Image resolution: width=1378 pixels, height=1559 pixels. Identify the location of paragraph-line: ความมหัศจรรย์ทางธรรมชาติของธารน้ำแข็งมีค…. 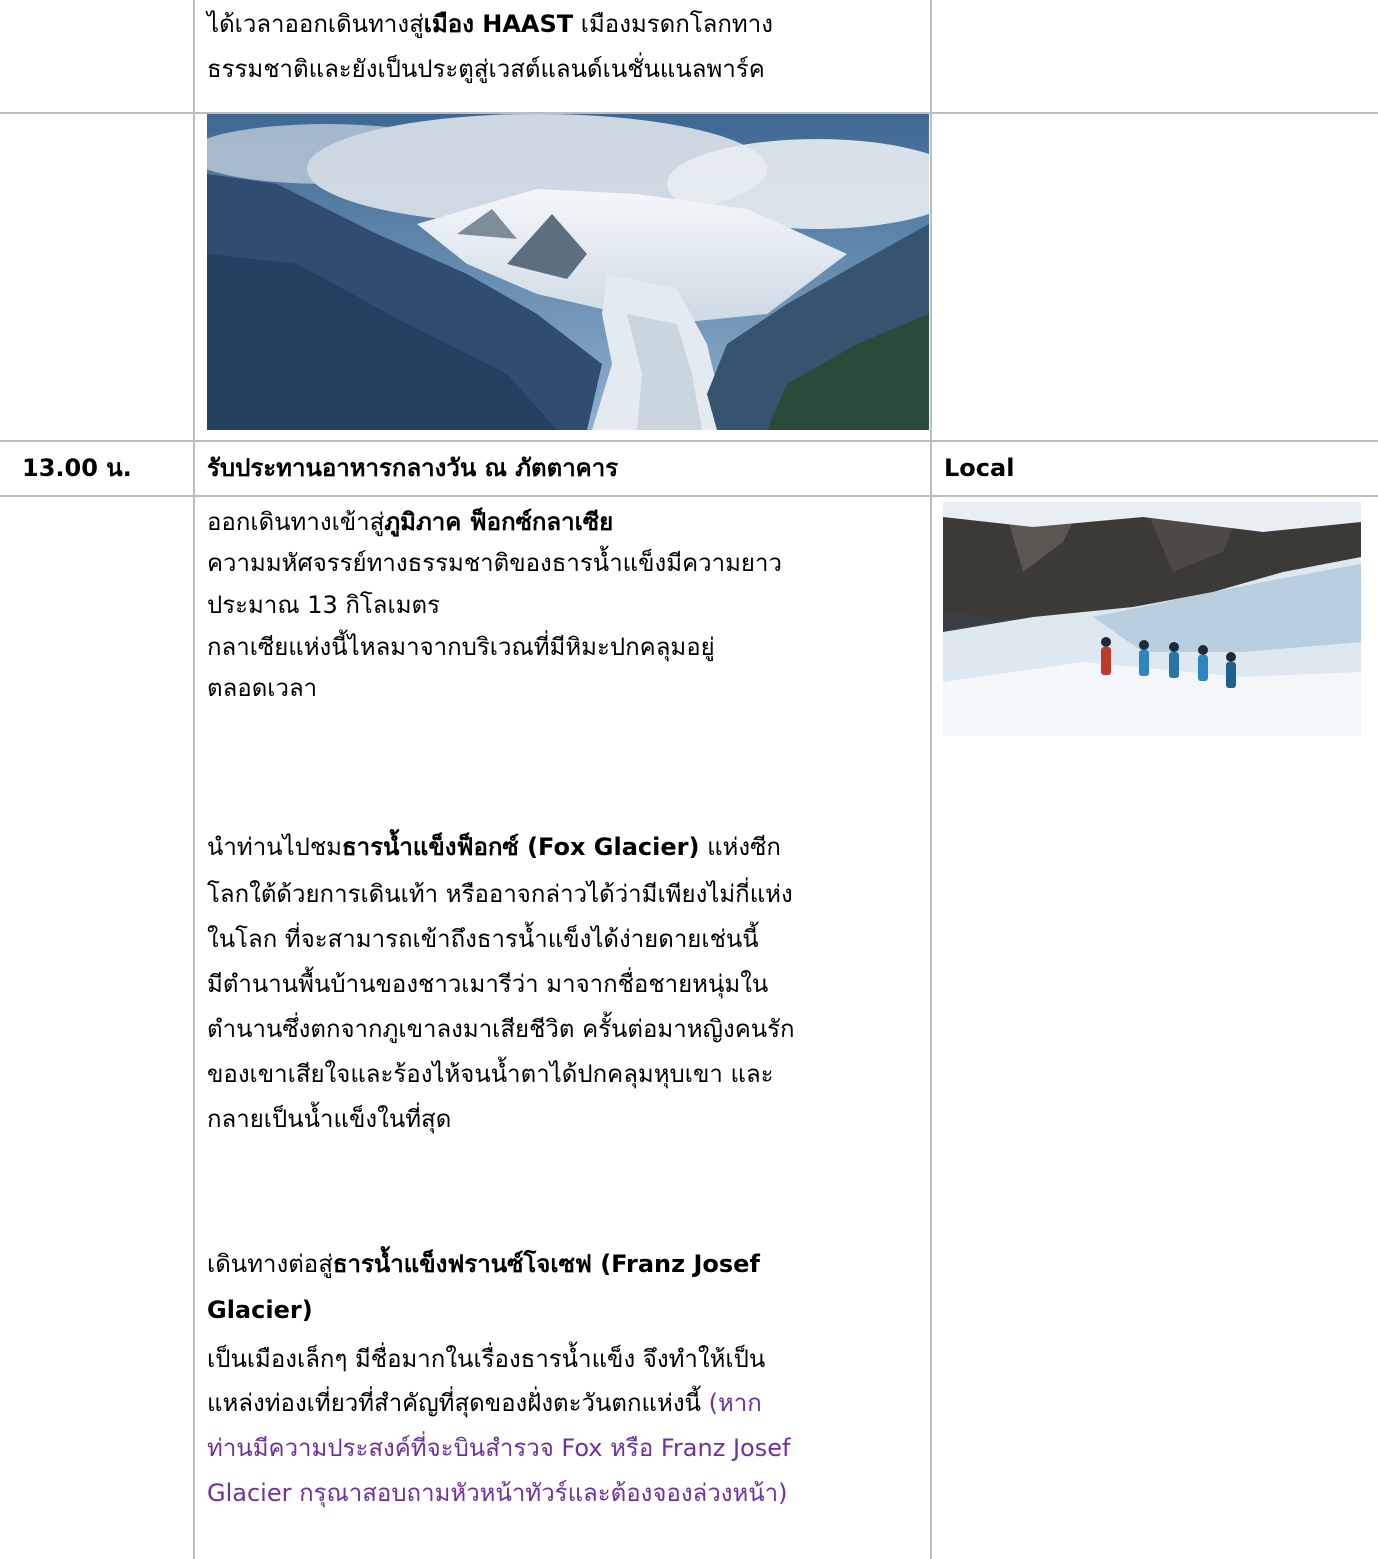
(494, 563).